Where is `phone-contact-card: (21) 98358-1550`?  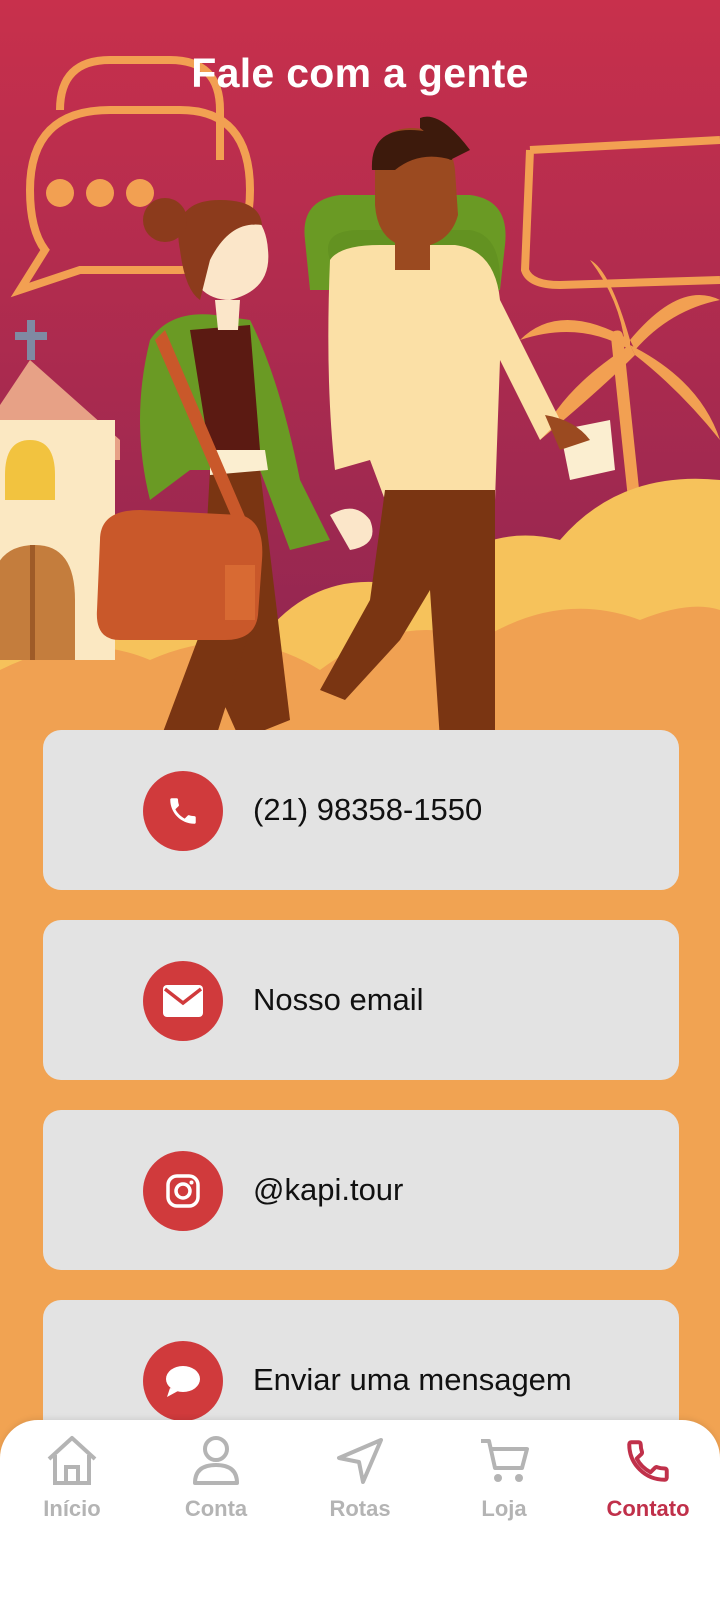 phone-contact-card: (21) 98358-1550 is located at coordinates (361, 810).